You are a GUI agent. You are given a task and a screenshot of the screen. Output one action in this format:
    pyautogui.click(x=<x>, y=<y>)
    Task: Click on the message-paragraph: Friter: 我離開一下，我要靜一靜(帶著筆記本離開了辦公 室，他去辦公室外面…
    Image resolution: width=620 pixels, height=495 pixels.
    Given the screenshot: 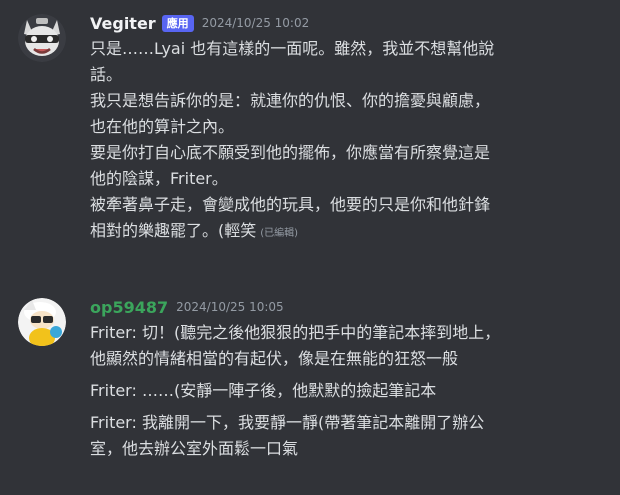 What is the action you would take?
    pyautogui.click(x=346, y=436)
    